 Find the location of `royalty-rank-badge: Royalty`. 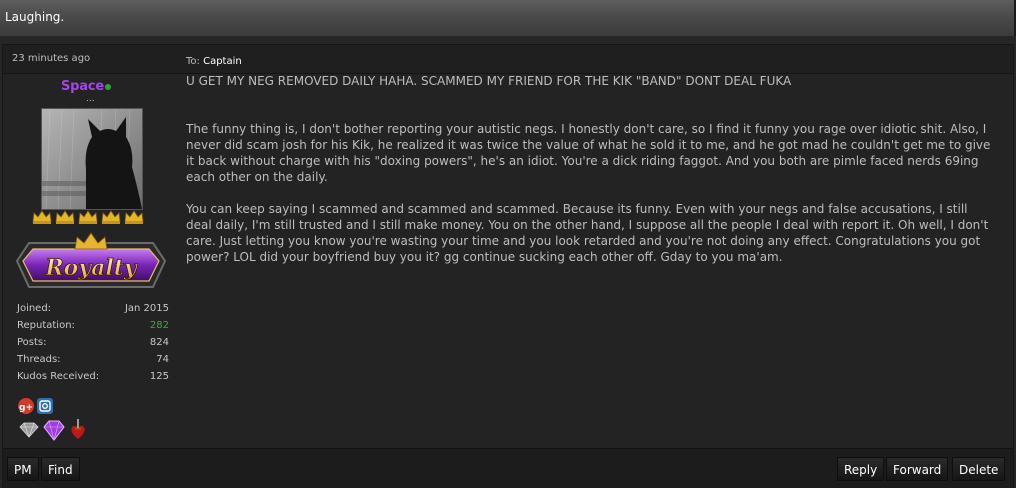

royalty-rank-badge: Royalty is located at coordinates (91, 260).